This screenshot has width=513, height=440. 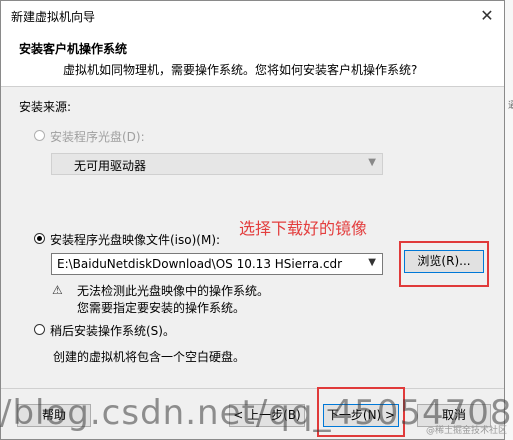 I want to click on warning-text-line2: 您需要指定要安装的操作系统。, so click(x=161, y=308).